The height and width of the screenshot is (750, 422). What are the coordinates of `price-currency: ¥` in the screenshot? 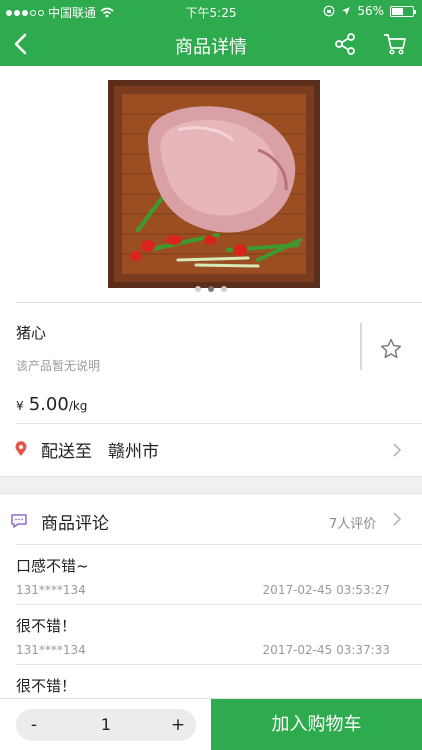 It's located at (20, 406).